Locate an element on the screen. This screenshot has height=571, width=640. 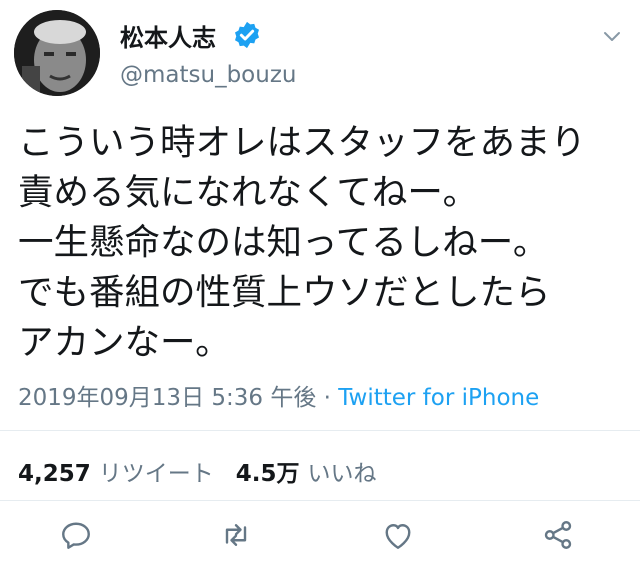
share-icon is located at coordinates (558, 535).